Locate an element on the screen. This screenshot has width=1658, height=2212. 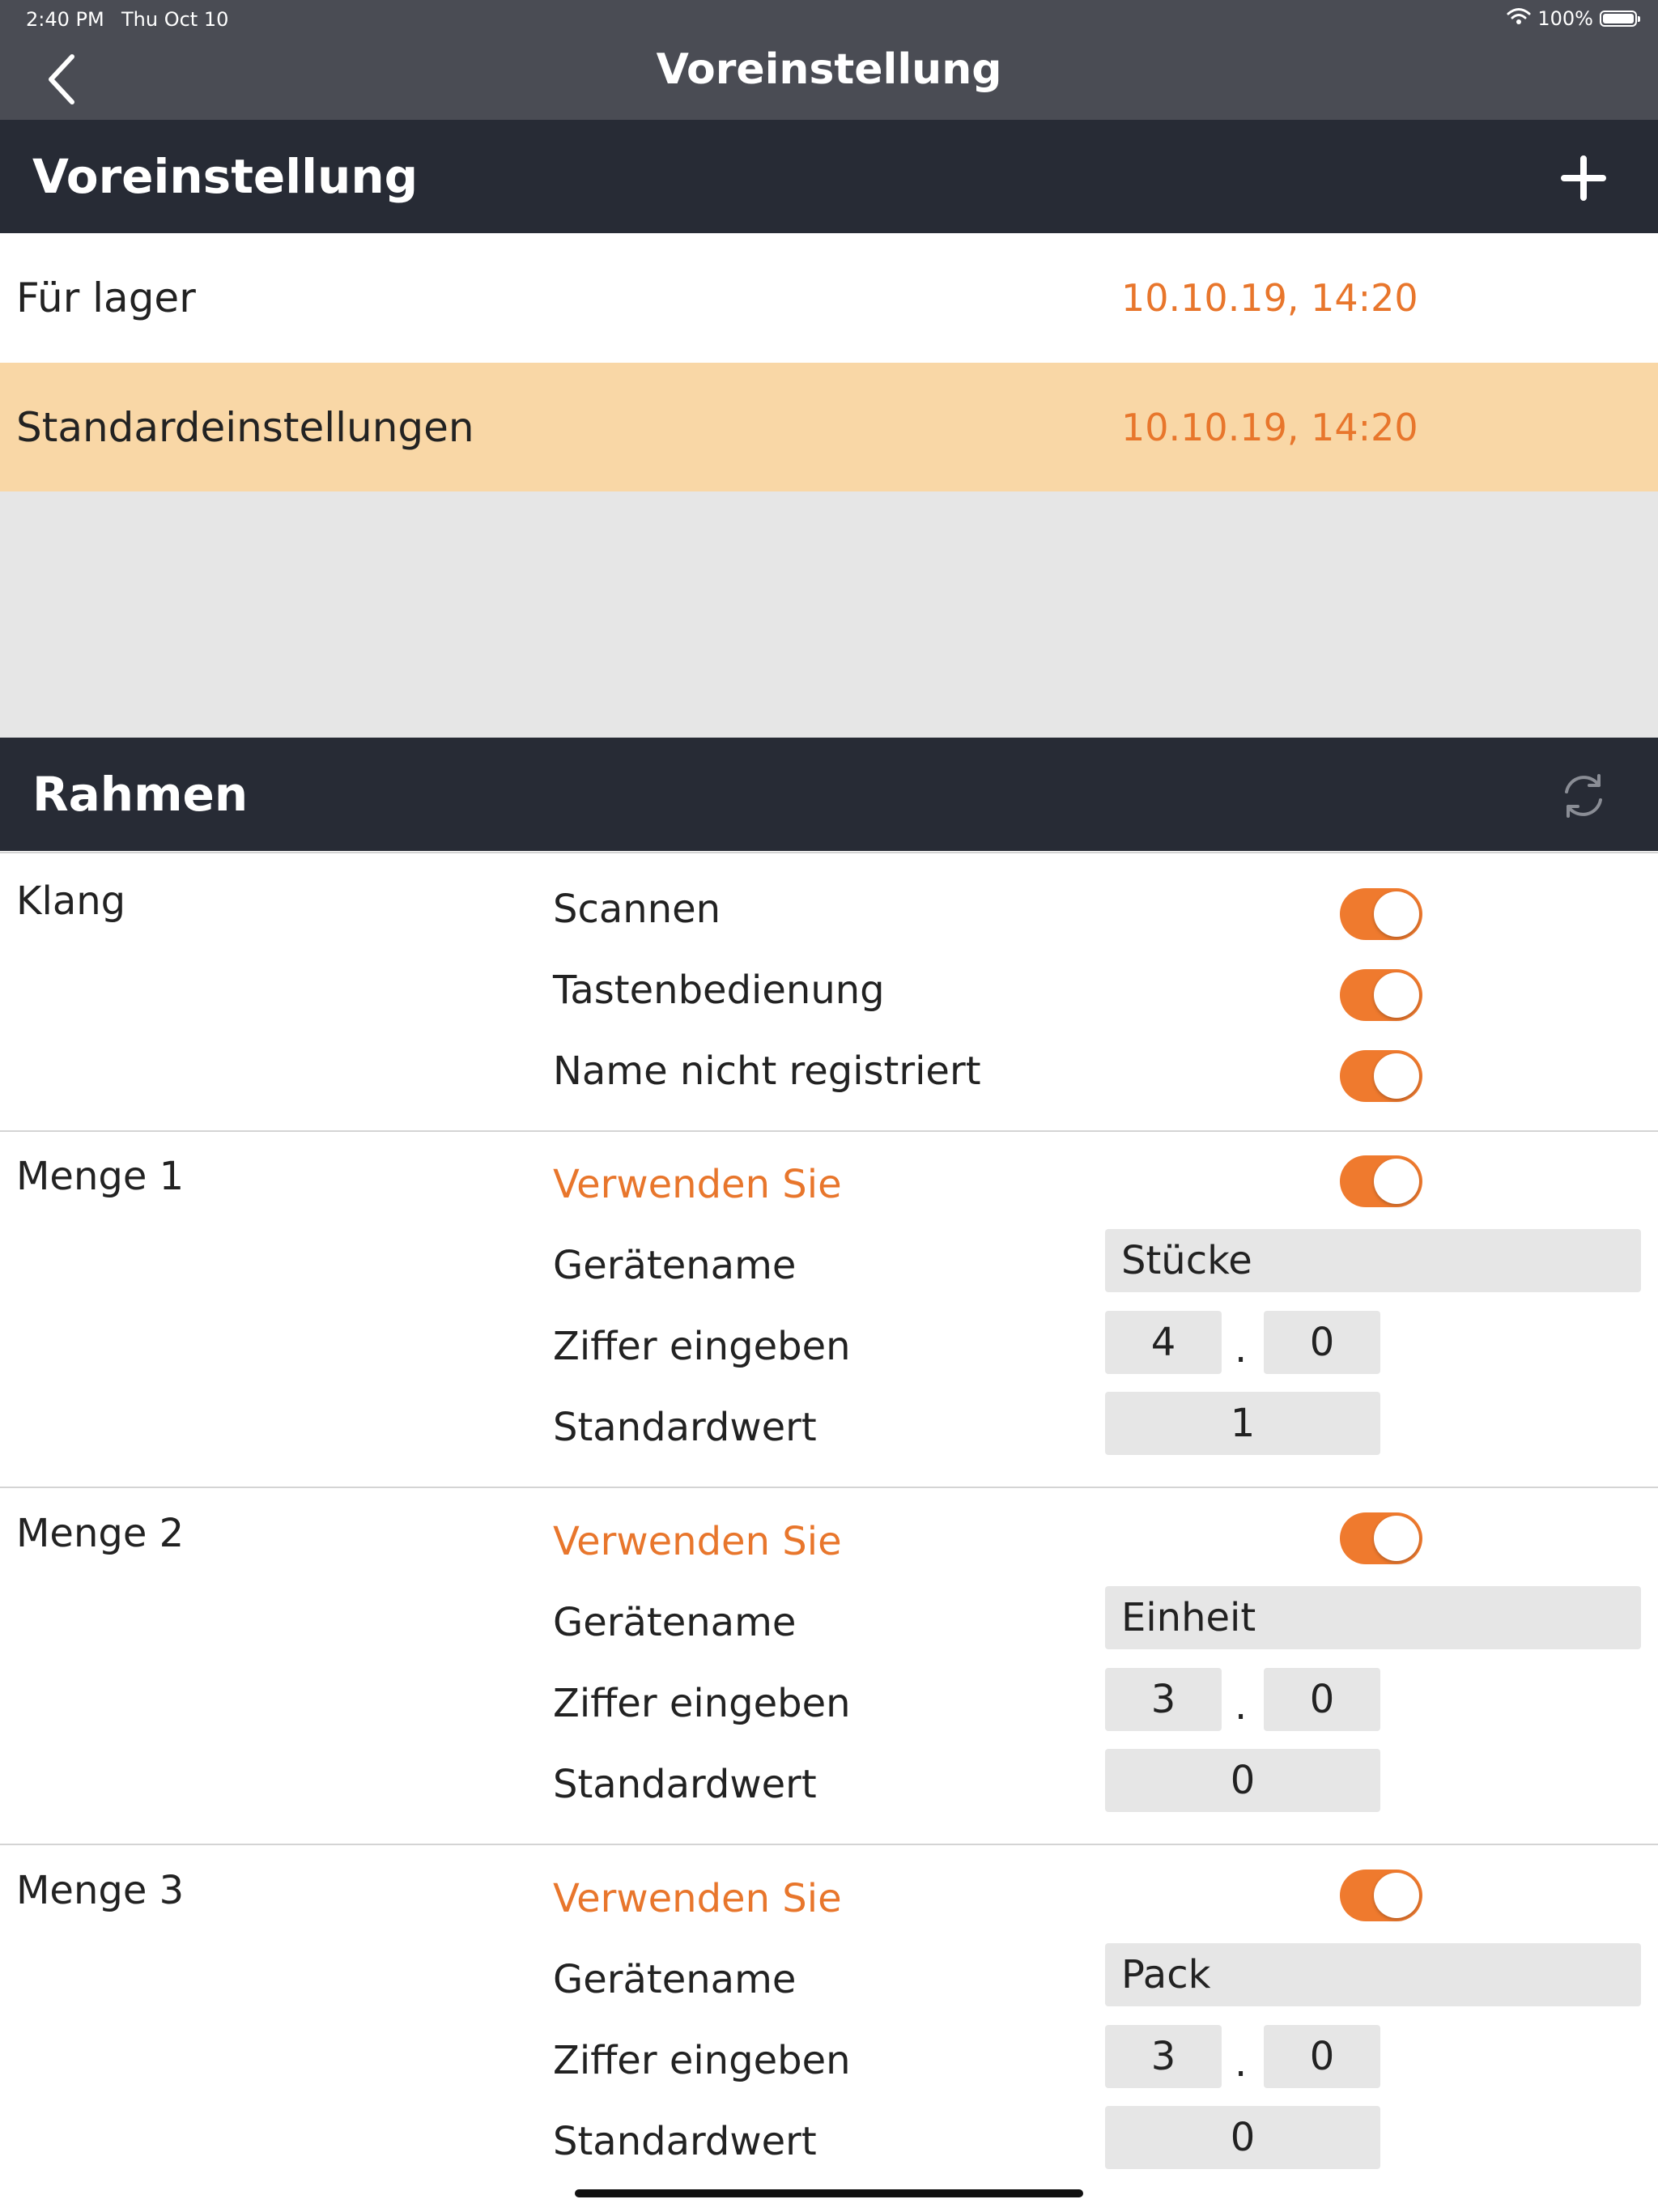
use-label-menge-3: Verwenden Sie is located at coordinates (697, 1898).